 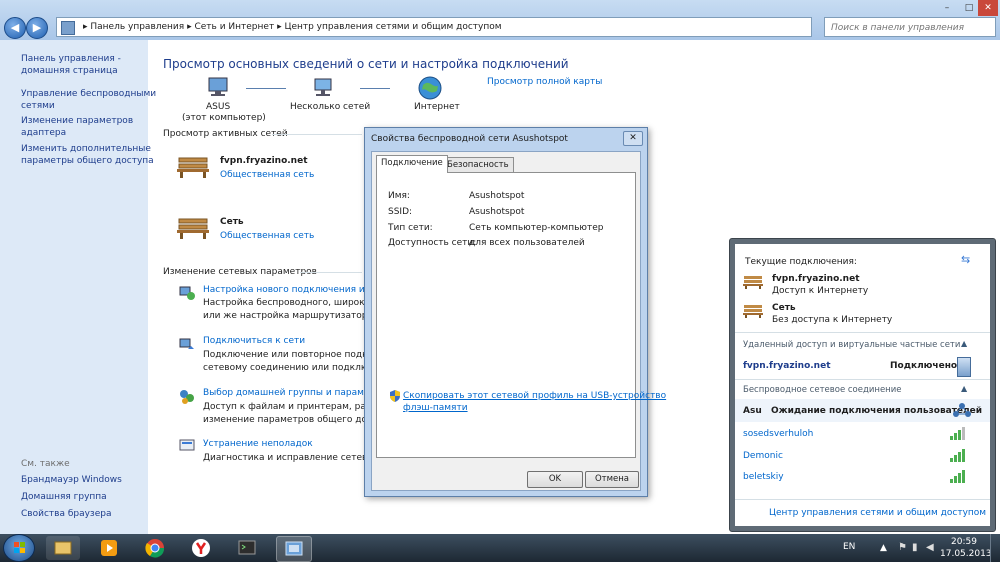 I want to click on wireless-section-header: Беспроводное сетевое соединение, so click(x=822, y=390).